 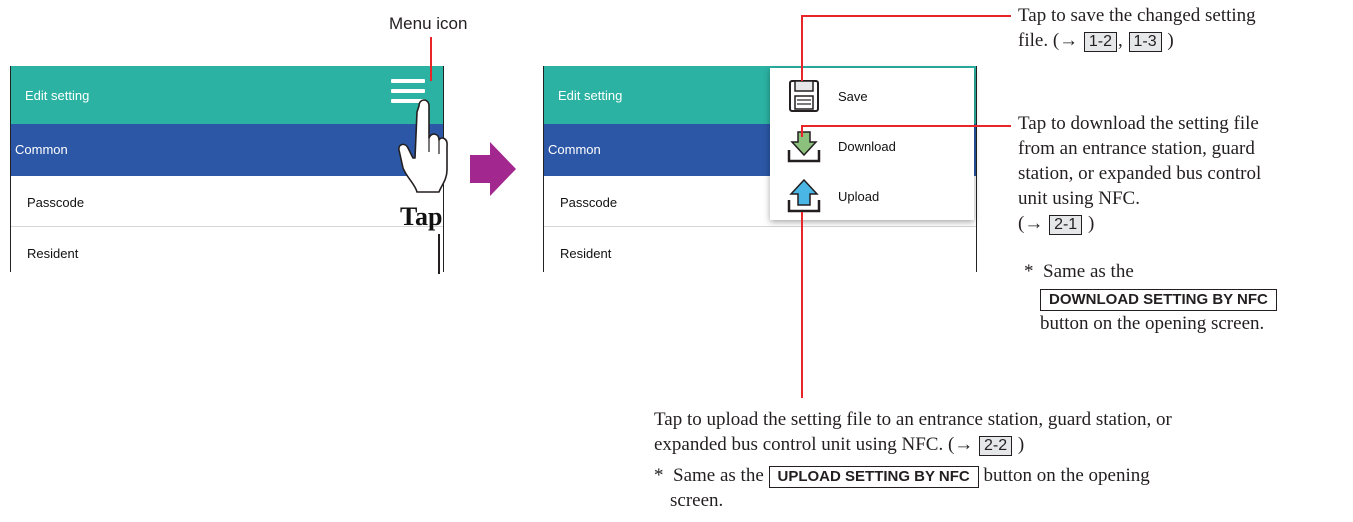 What do you see at coordinates (804, 96) in the screenshot?
I see `floppy-disk-icon` at bounding box center [804, 96].